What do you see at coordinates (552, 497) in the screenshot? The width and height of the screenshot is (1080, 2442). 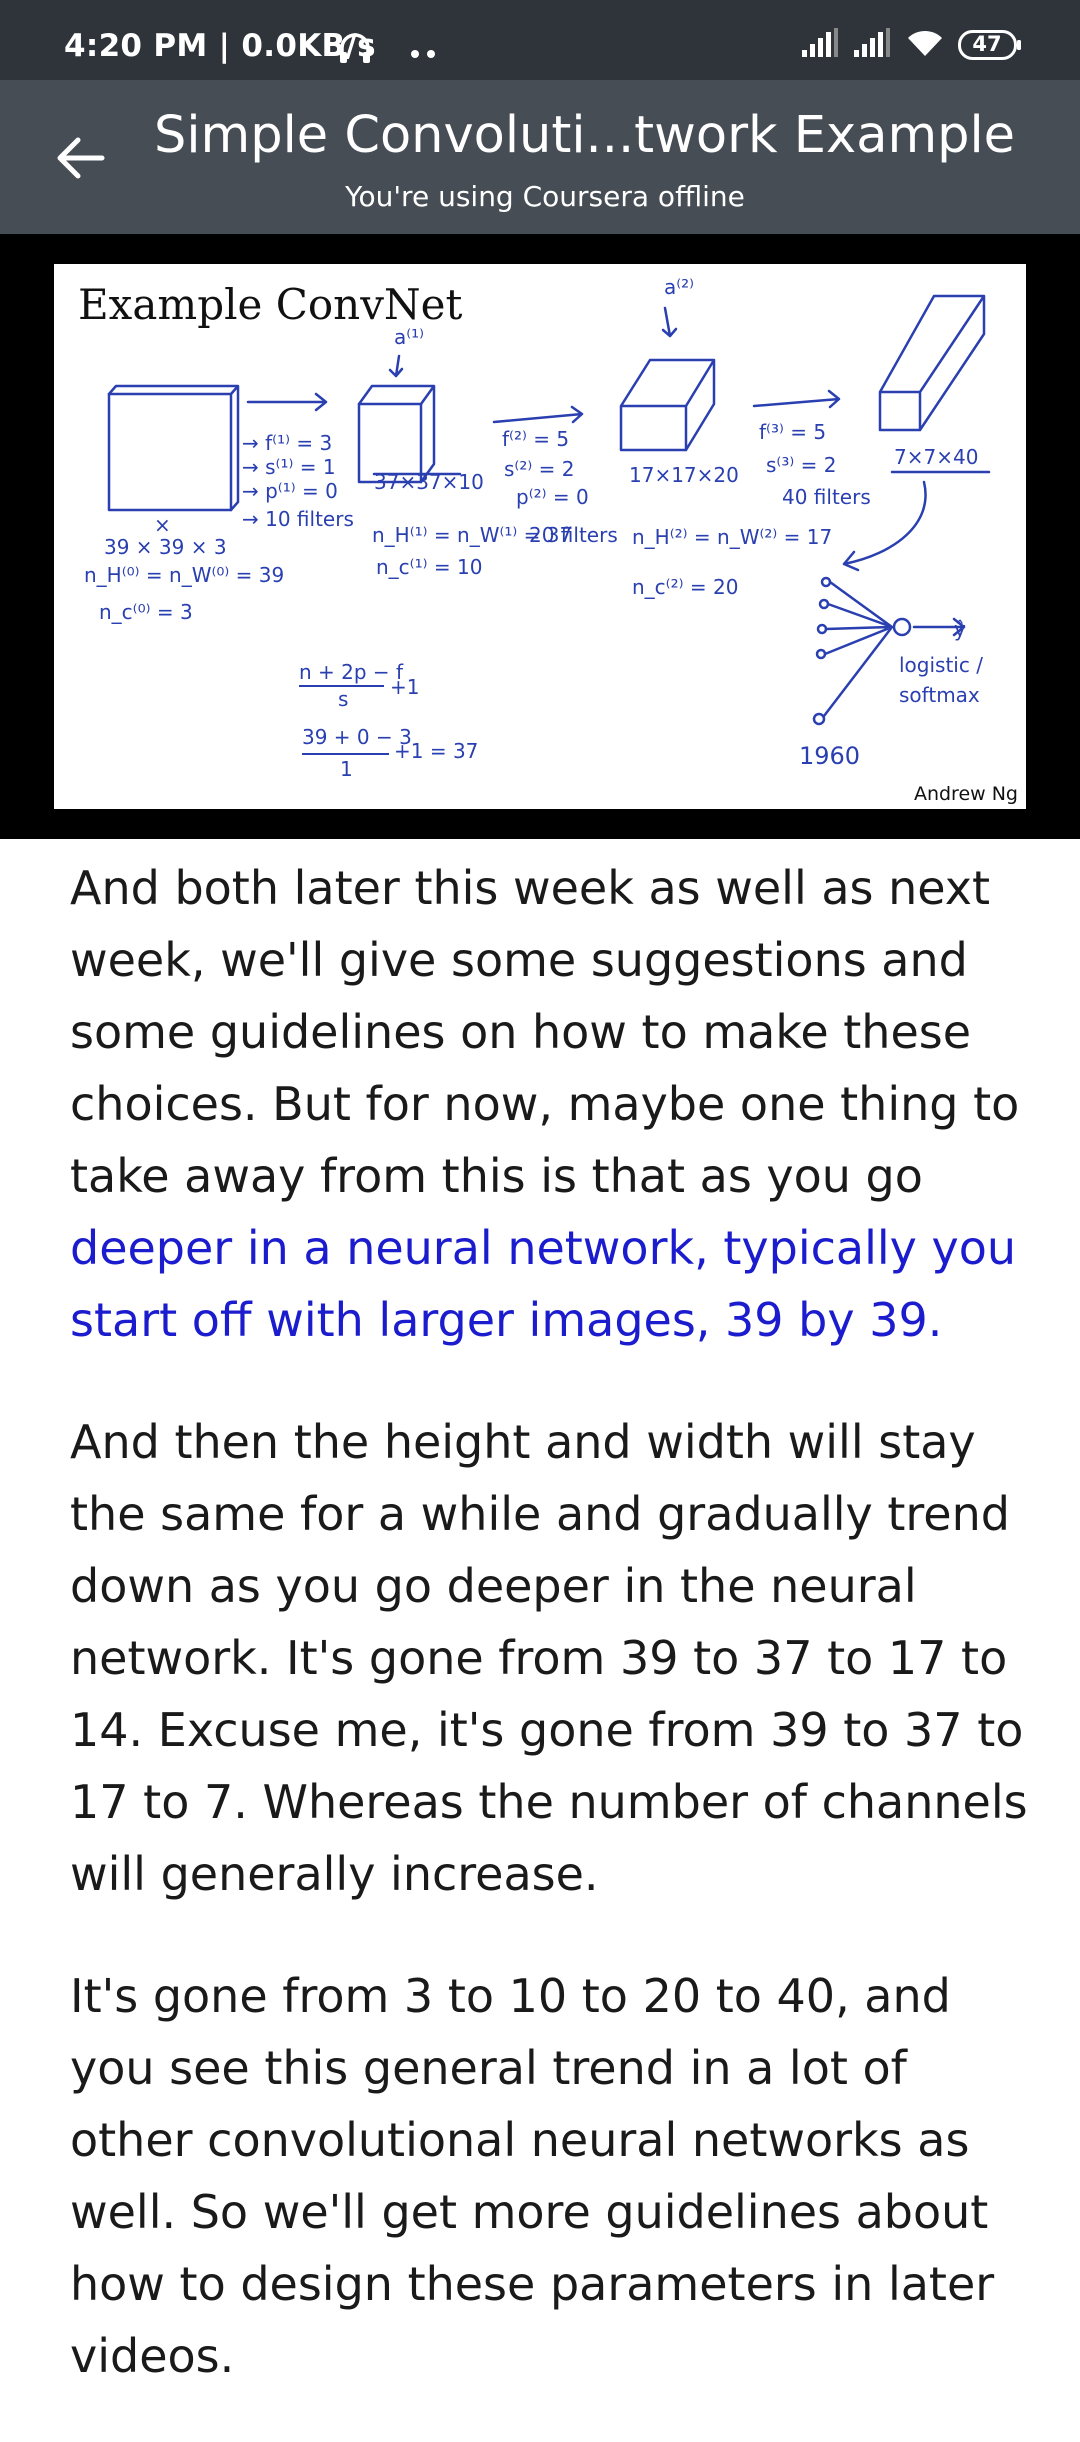 I see `svg-text: p⁽²⁾ = 0` at bounding box center [552, 497].